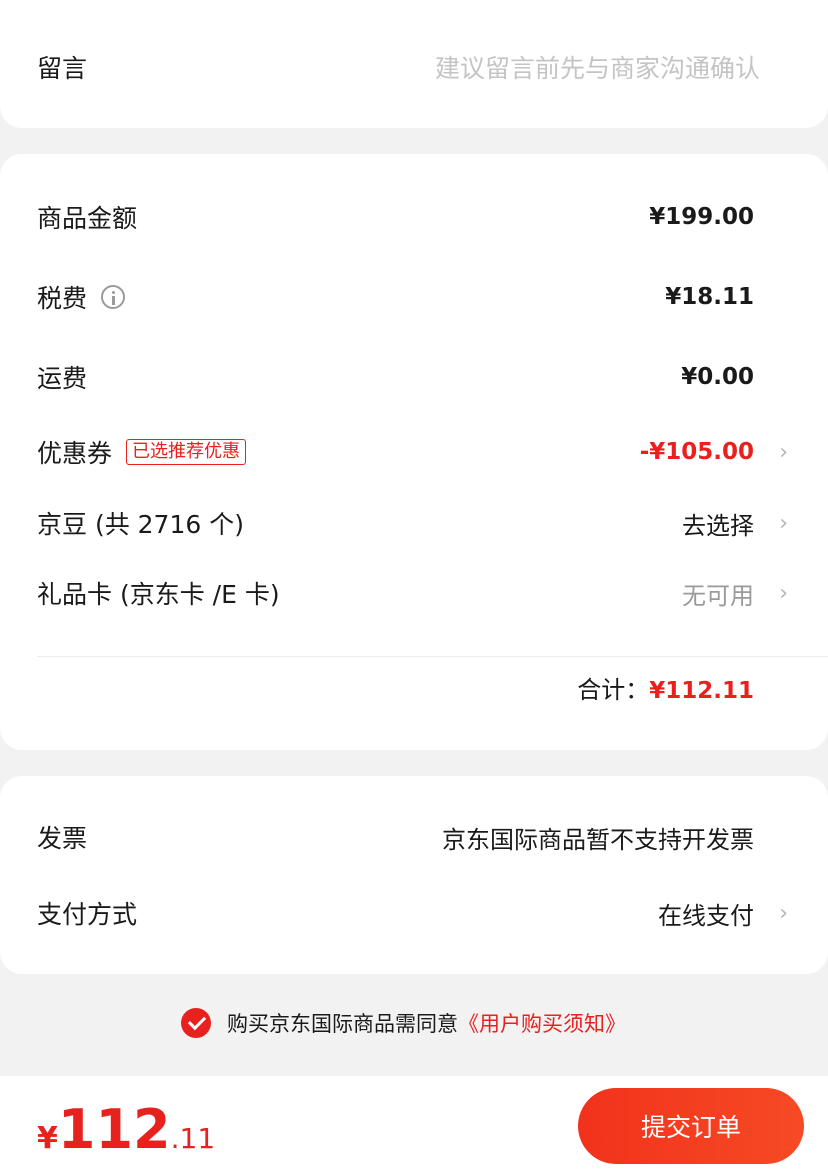 This screenshot has height=1176, width=828. What do you see at coordinates (613, 690) in the screenshot?
I see `total-label: 合计：` at bounding box center [613, 690].